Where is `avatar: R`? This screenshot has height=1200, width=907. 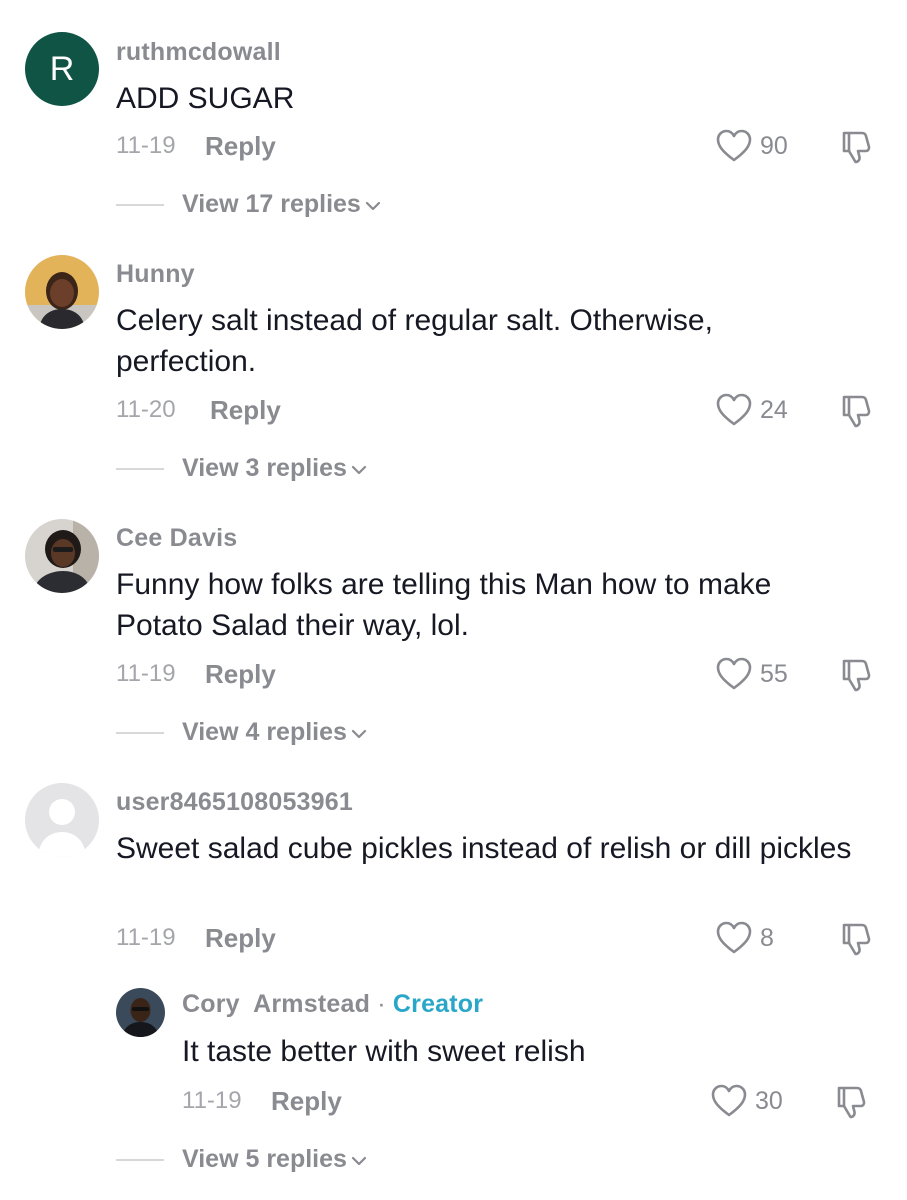
avatar: R is located at coordinates (62, 69).